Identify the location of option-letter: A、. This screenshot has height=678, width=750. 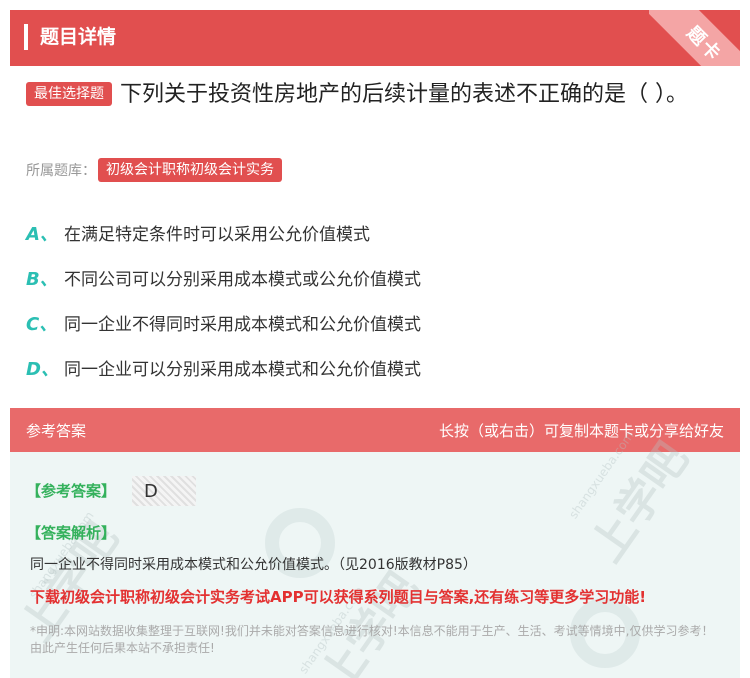
(42, 234).